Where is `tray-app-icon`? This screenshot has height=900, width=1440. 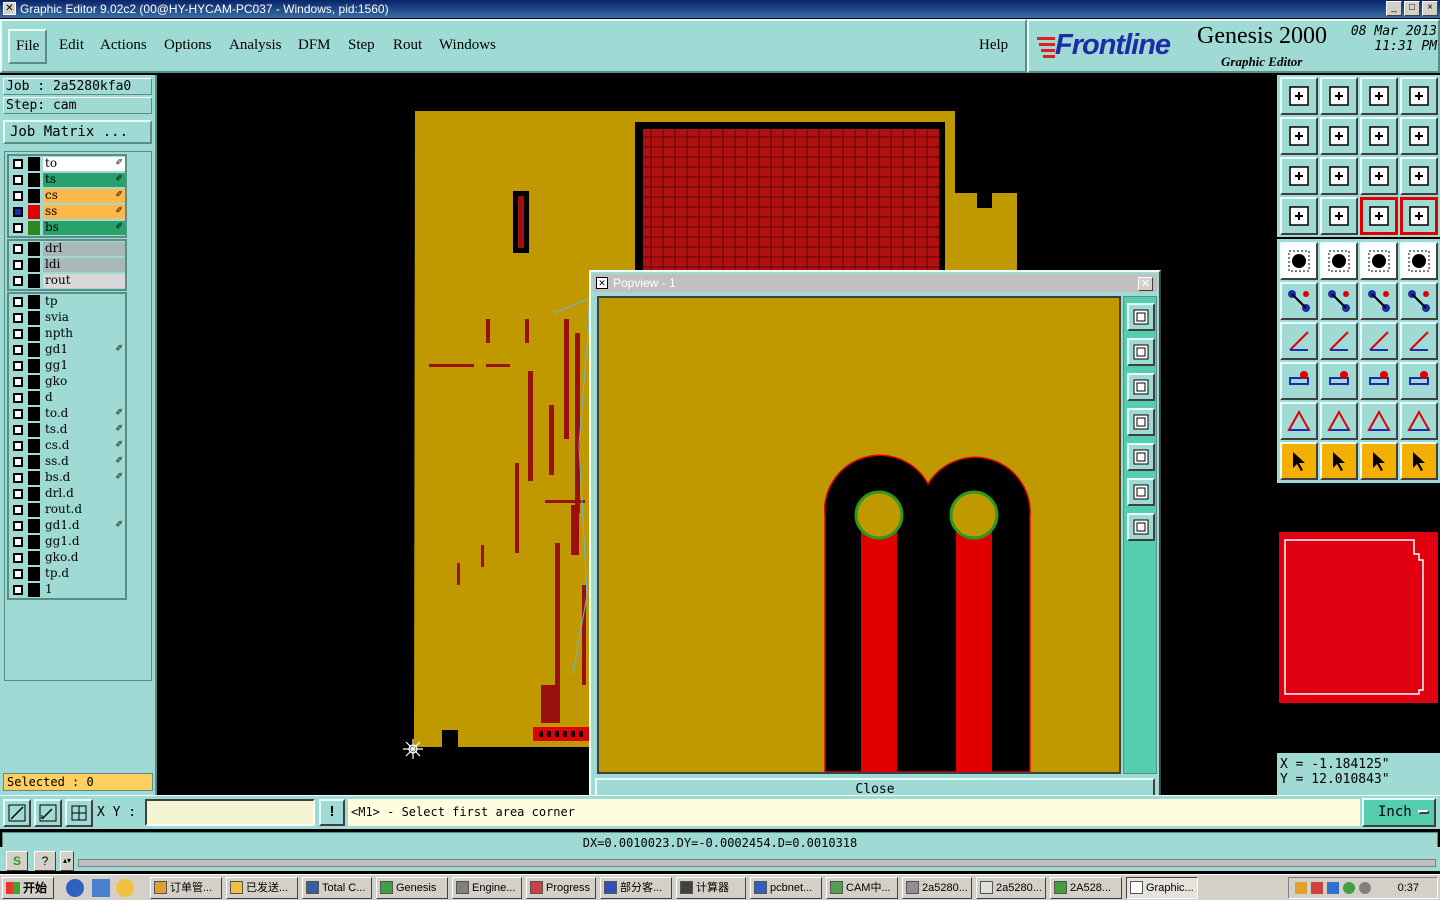 tray-app-icon is located at coordinates (1301, 888).